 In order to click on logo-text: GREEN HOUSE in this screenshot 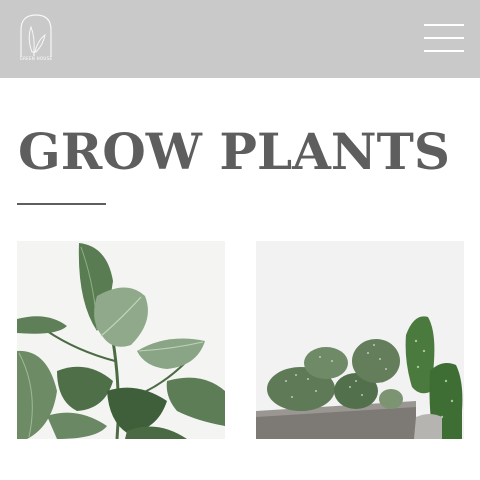, I will do `click(36, 58)`.